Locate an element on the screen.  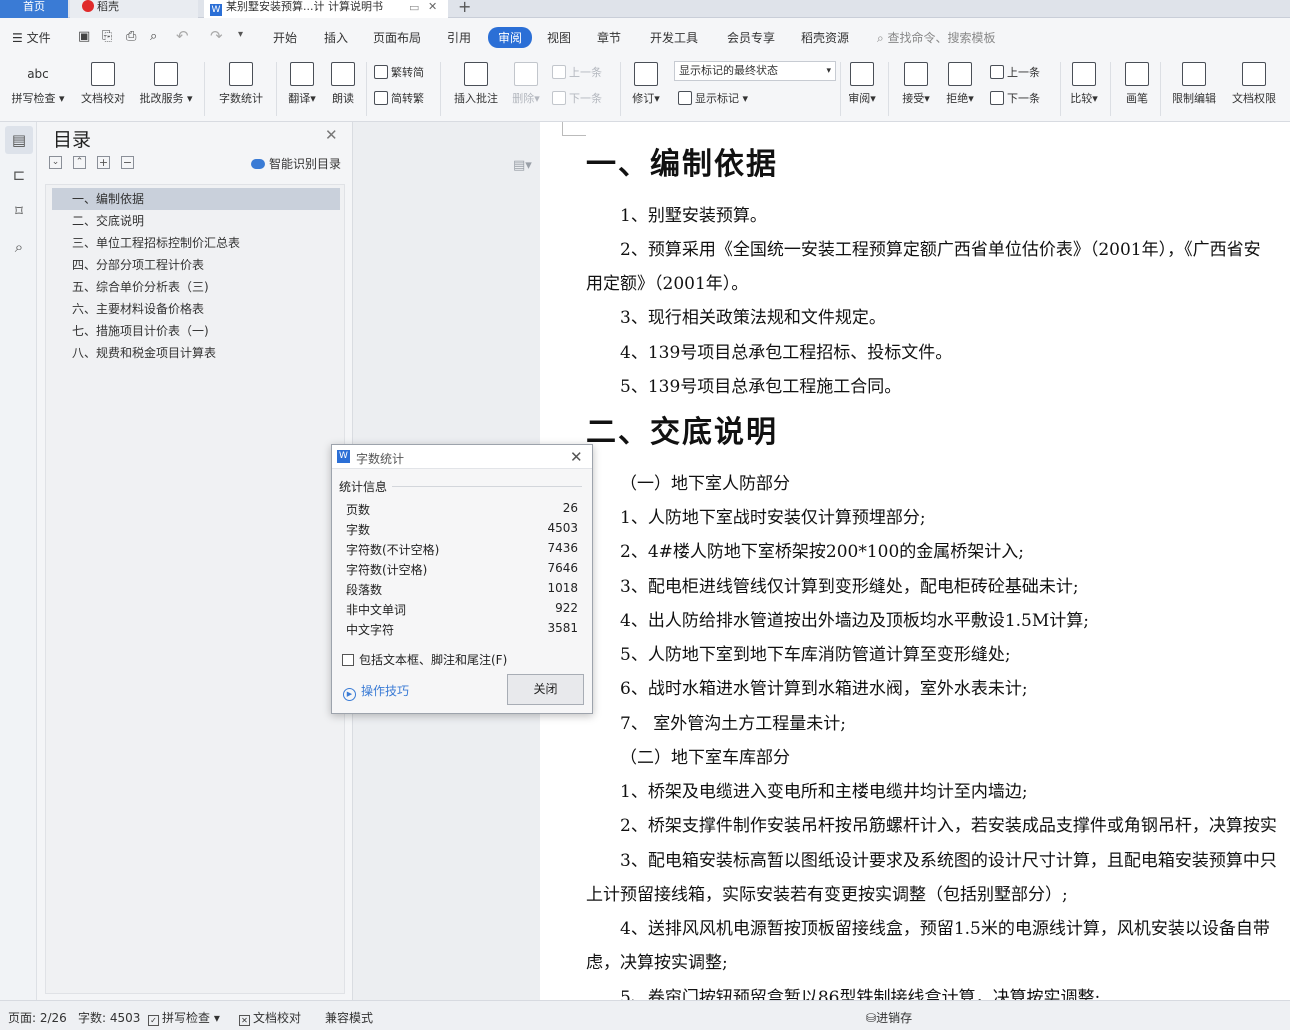
show-markup-button: 显示标记 ▾ is located at coordinates (713, 98).